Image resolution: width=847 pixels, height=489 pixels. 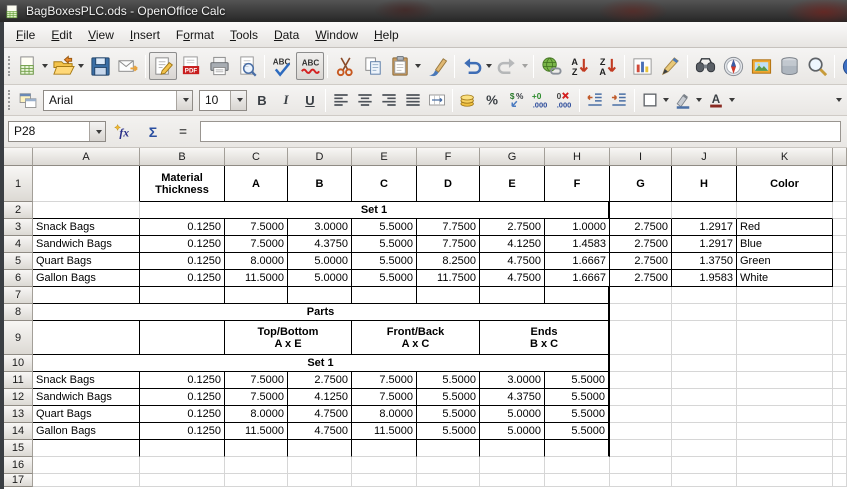 I want to click on cell-D13: 4.7500, so click(x=320, y=414).